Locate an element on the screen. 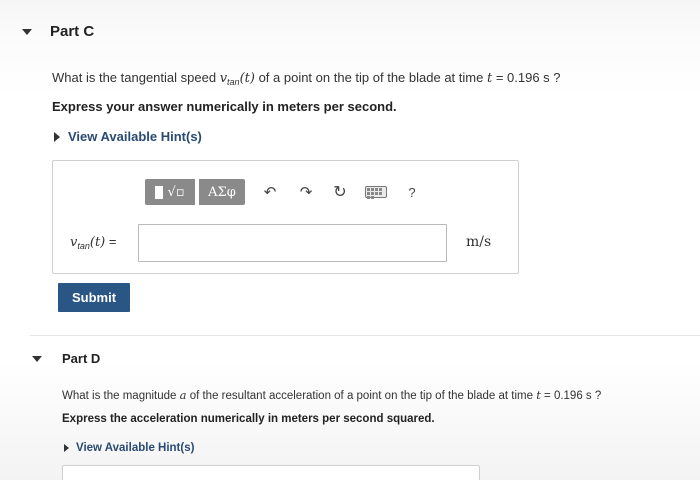  greek-button: ΑΣφ is located at coordinates (222, 192).